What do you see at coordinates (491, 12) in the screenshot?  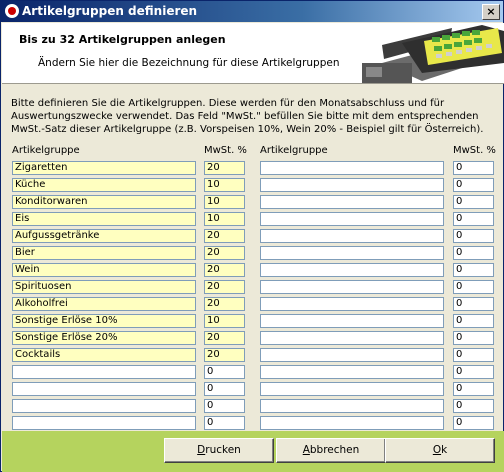 I see `close-button: ×` at bounding box center [491, 12].